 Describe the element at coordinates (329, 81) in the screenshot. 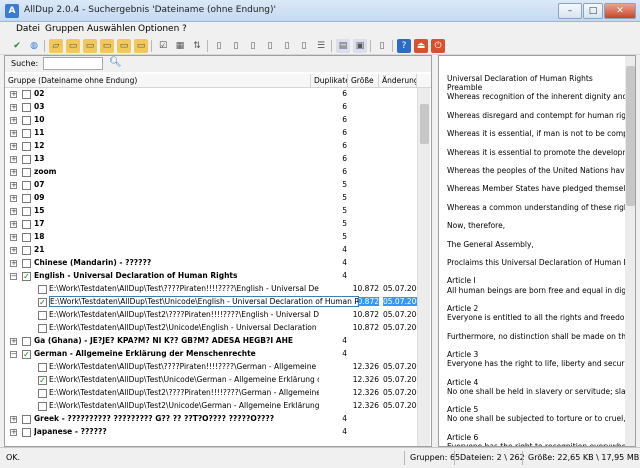

I see `col-duplicates: Duplikate` at that location.